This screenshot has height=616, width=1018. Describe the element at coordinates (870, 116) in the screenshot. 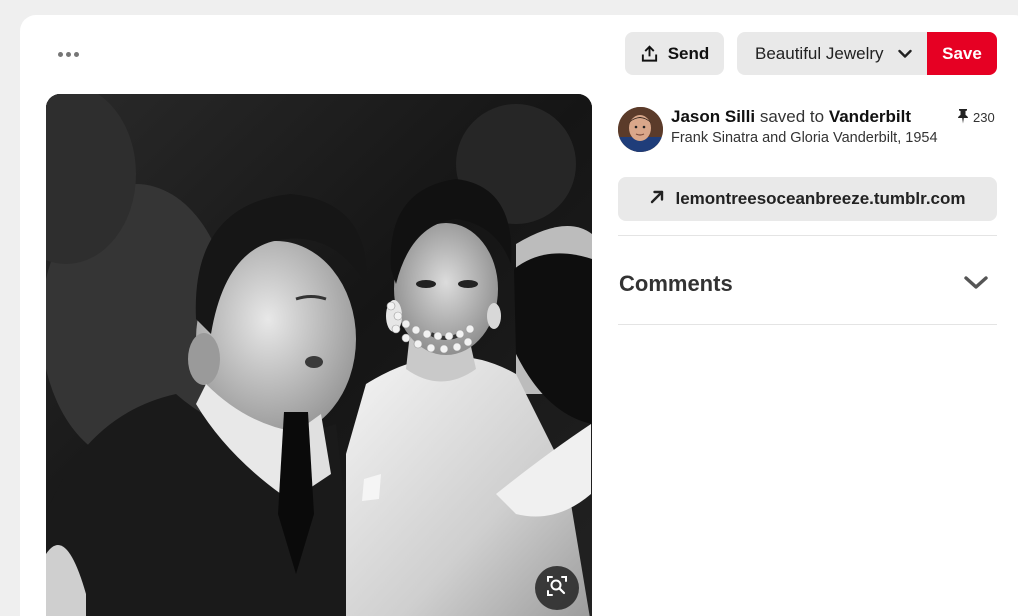

I see `board-name-link: Vanderbilt` at that location.